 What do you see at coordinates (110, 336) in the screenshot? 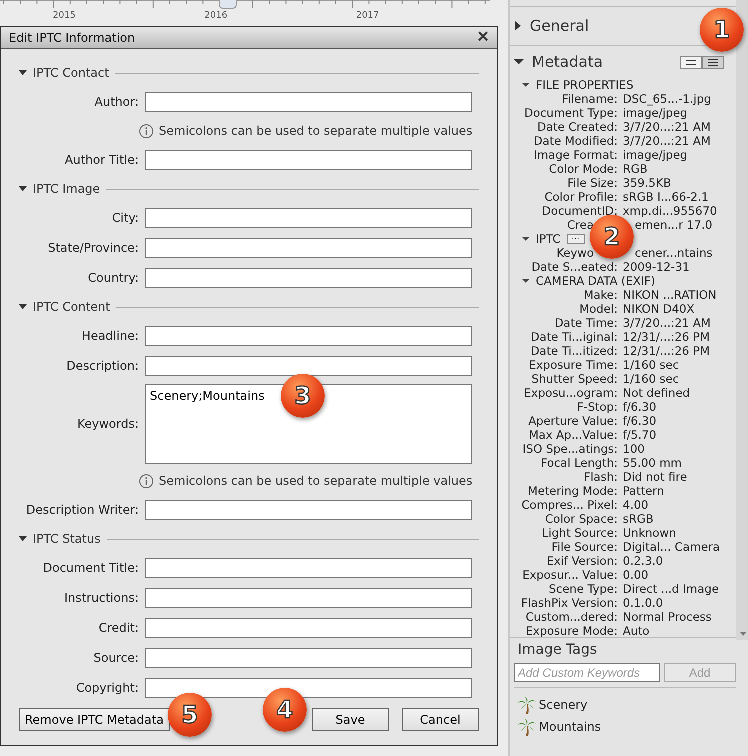
I see `field-label: Headline:` at bounding box center [110, 336].